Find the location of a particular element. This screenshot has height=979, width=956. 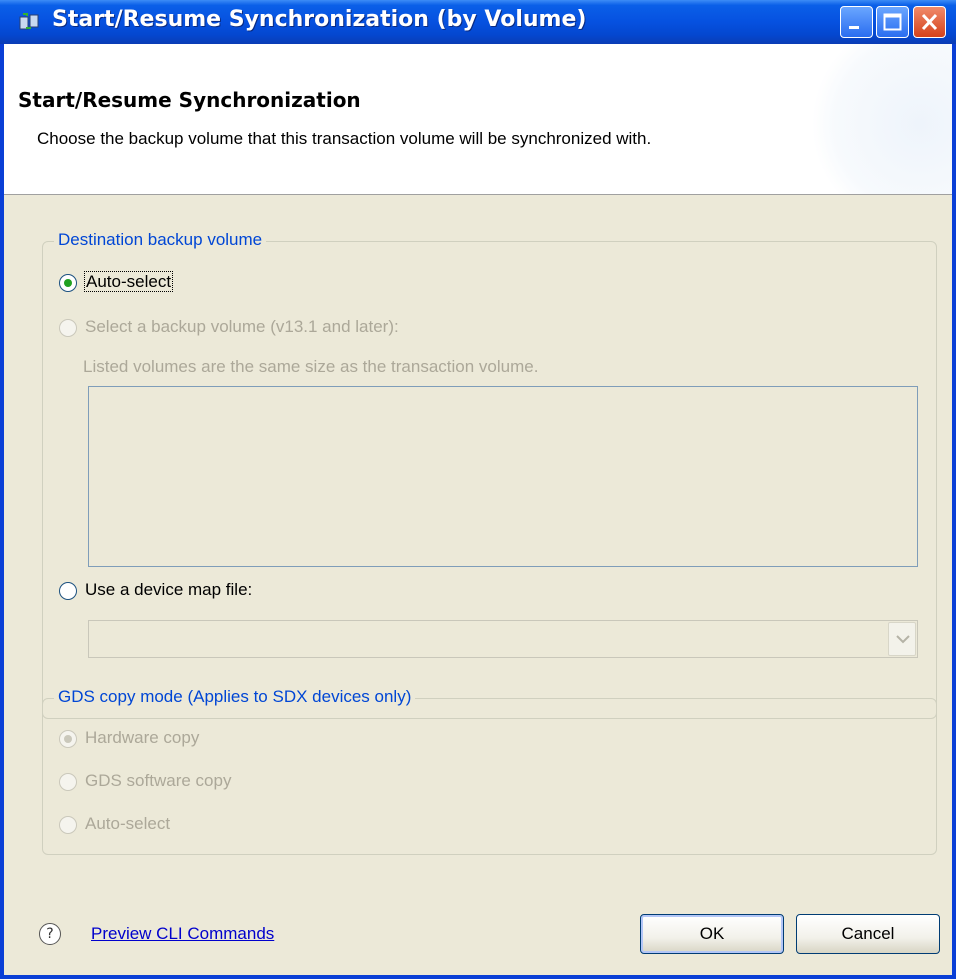

app-icon is located at coordinates (29, 21).